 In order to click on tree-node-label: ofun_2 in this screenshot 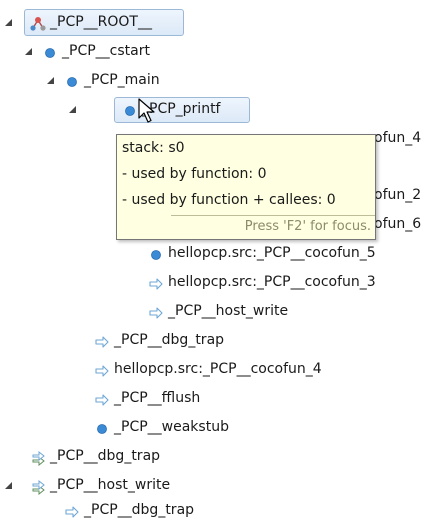, I will do `click(398, 195)`.